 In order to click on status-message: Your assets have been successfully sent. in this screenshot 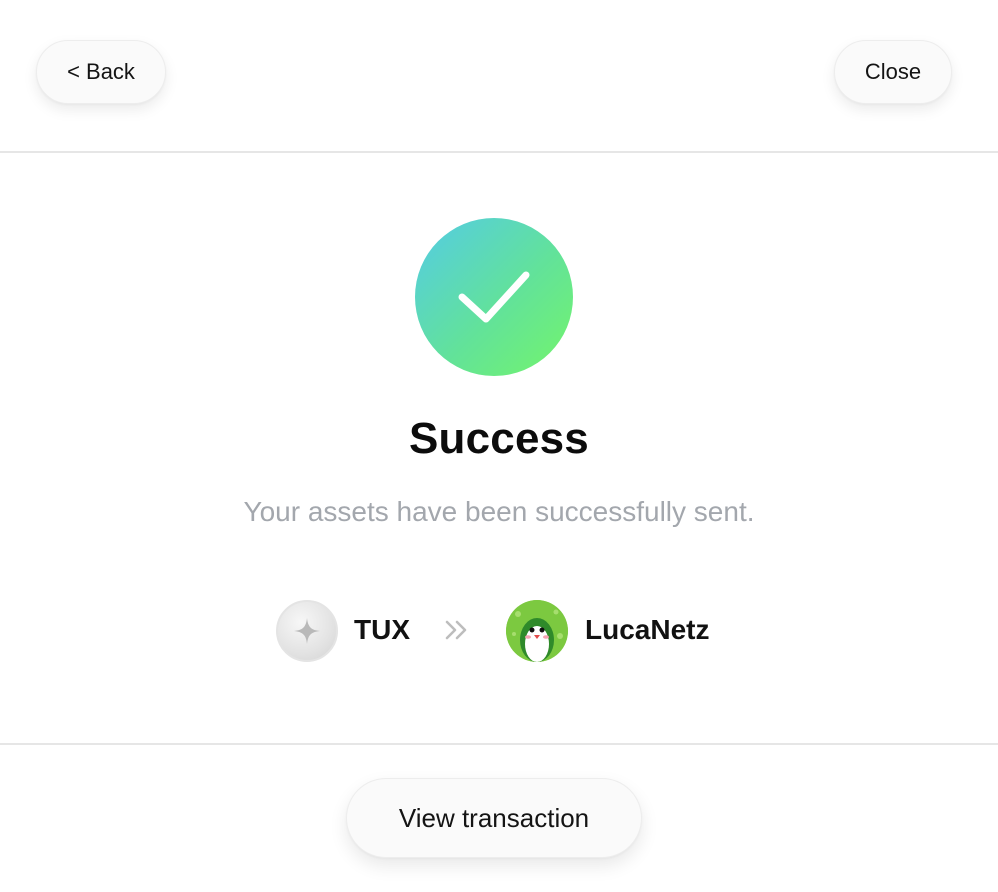, I will do `click(499, 511)`.